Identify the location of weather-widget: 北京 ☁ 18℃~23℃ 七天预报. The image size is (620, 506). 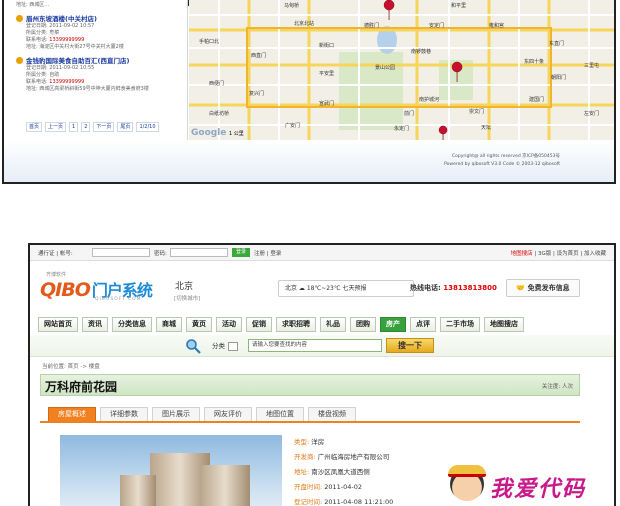
(346, 288).